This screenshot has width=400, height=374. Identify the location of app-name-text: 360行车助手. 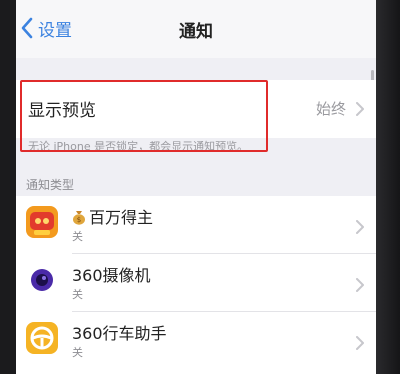
(119, 333).